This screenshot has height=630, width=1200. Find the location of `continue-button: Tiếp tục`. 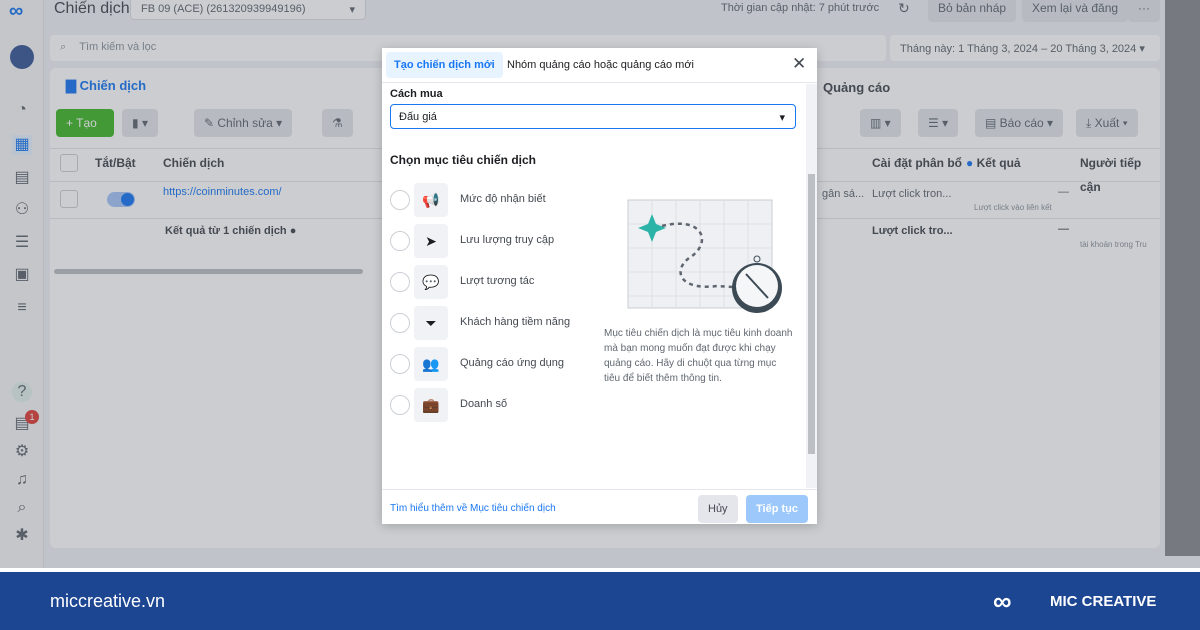

continue-button: Tiếp tục is located at coordinates (777, 509).